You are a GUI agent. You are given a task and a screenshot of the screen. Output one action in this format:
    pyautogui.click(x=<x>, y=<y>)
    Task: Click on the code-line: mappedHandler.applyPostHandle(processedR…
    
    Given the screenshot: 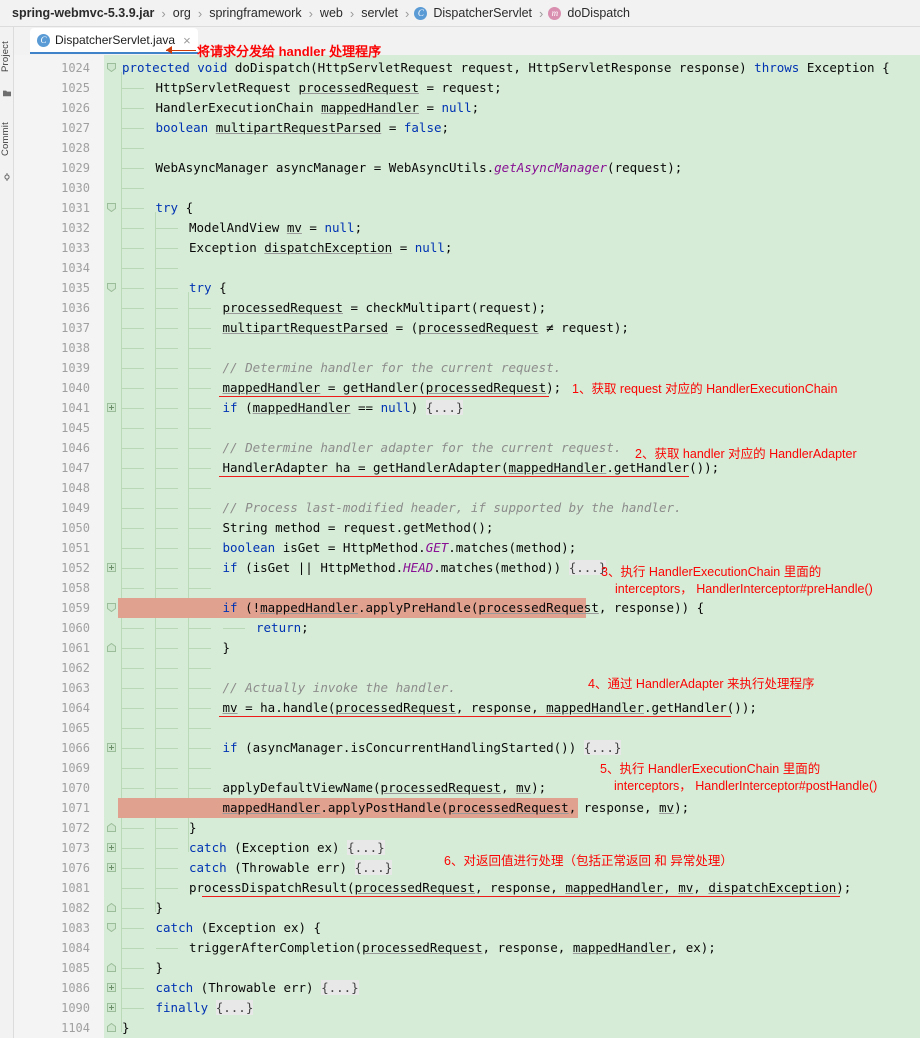 What is the action you would take?
    pyautogui.click(x=456, y=808)
    